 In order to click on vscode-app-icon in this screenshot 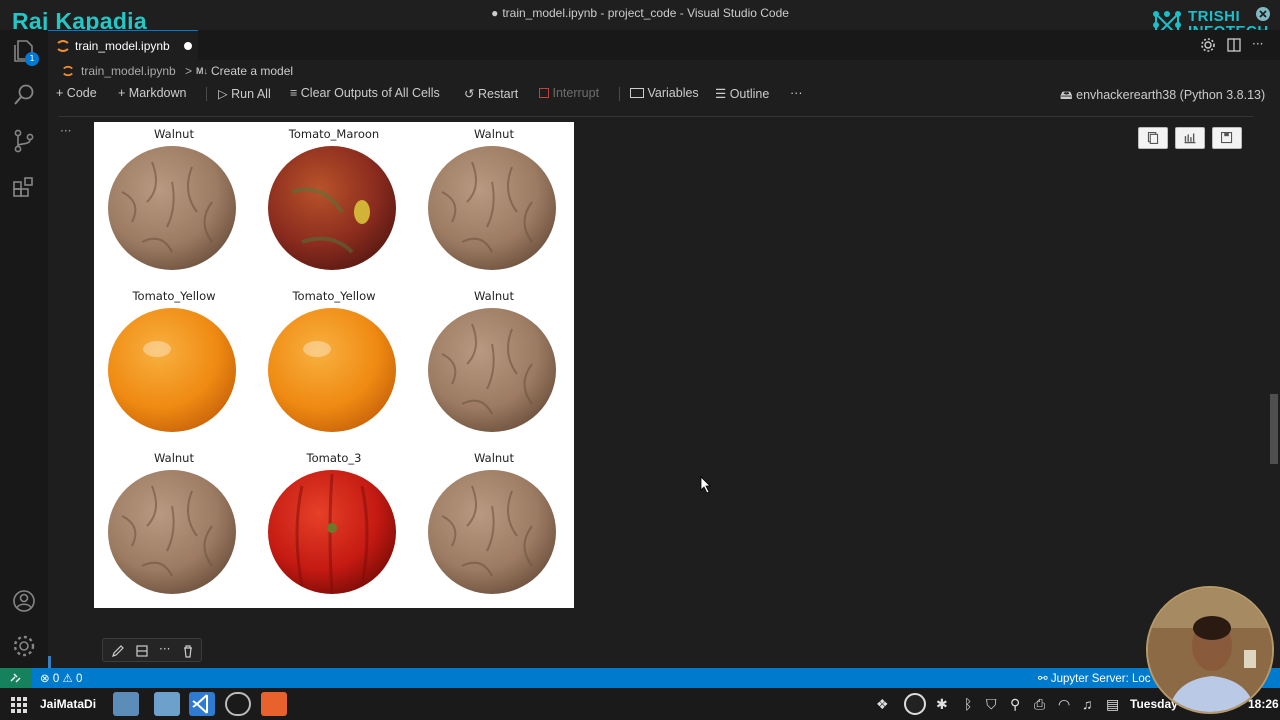, I will do `click(202, 704)`.